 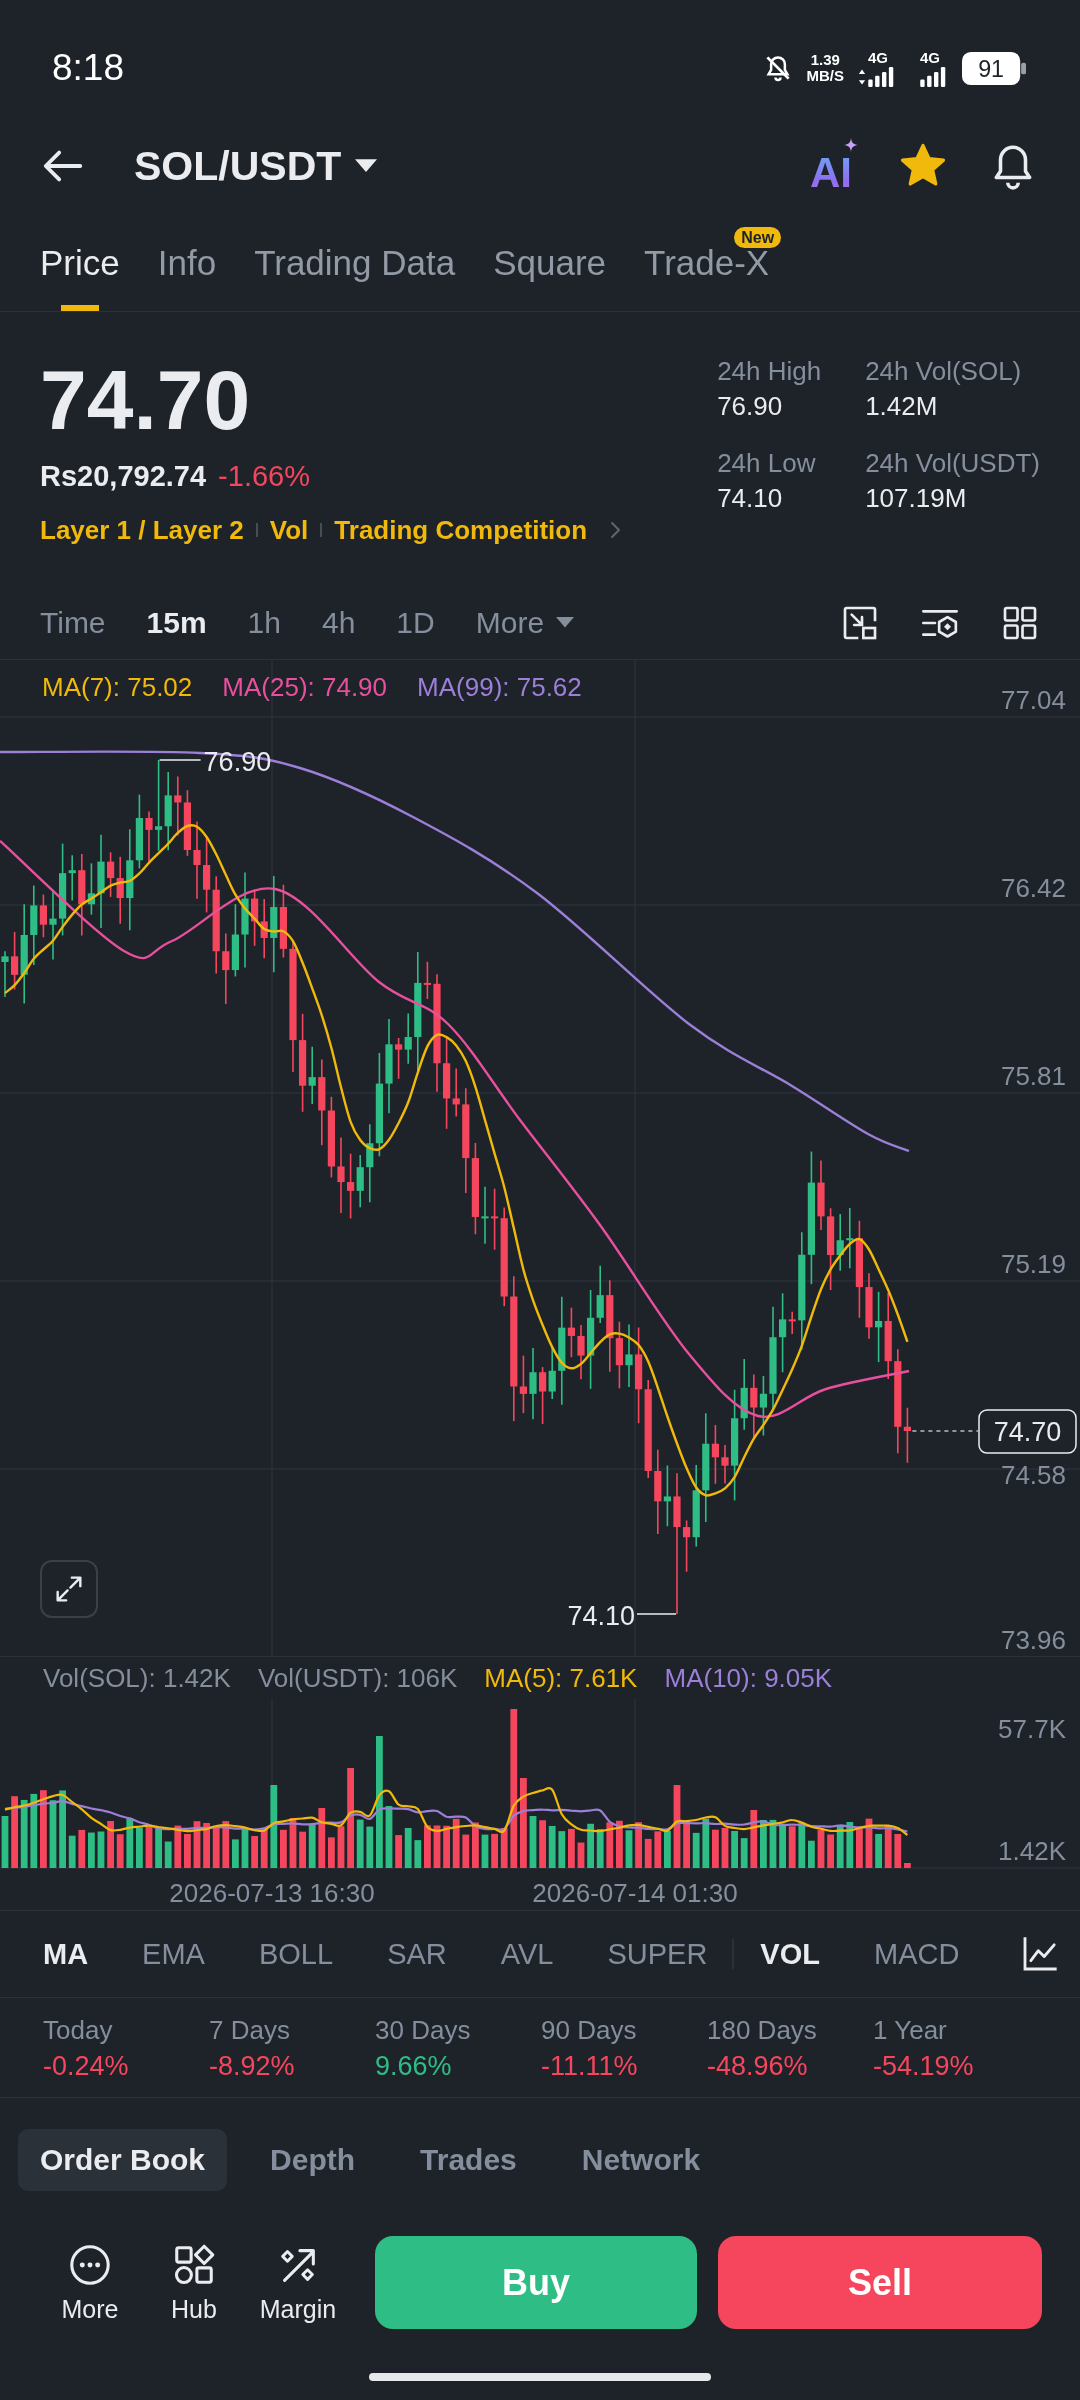 I want to click on stat-value: 76.90, so click(x=750, y=406).